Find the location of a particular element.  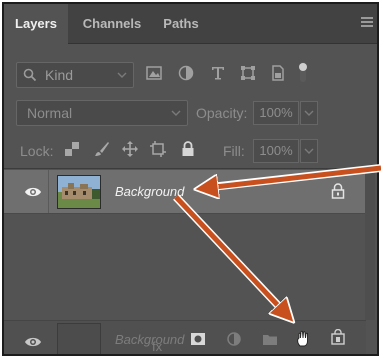

tab-layers: Layers is located at coordinates (36, 24).